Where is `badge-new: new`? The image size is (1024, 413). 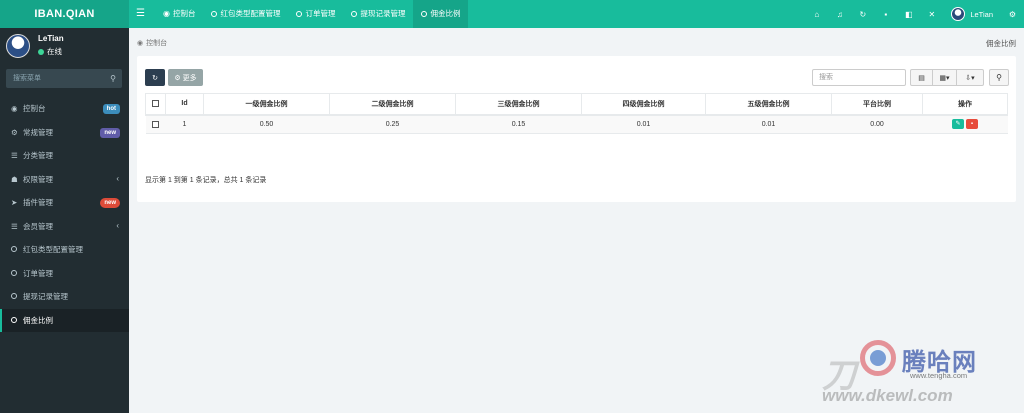
badge-new: new is located at coordinates (110, 132).